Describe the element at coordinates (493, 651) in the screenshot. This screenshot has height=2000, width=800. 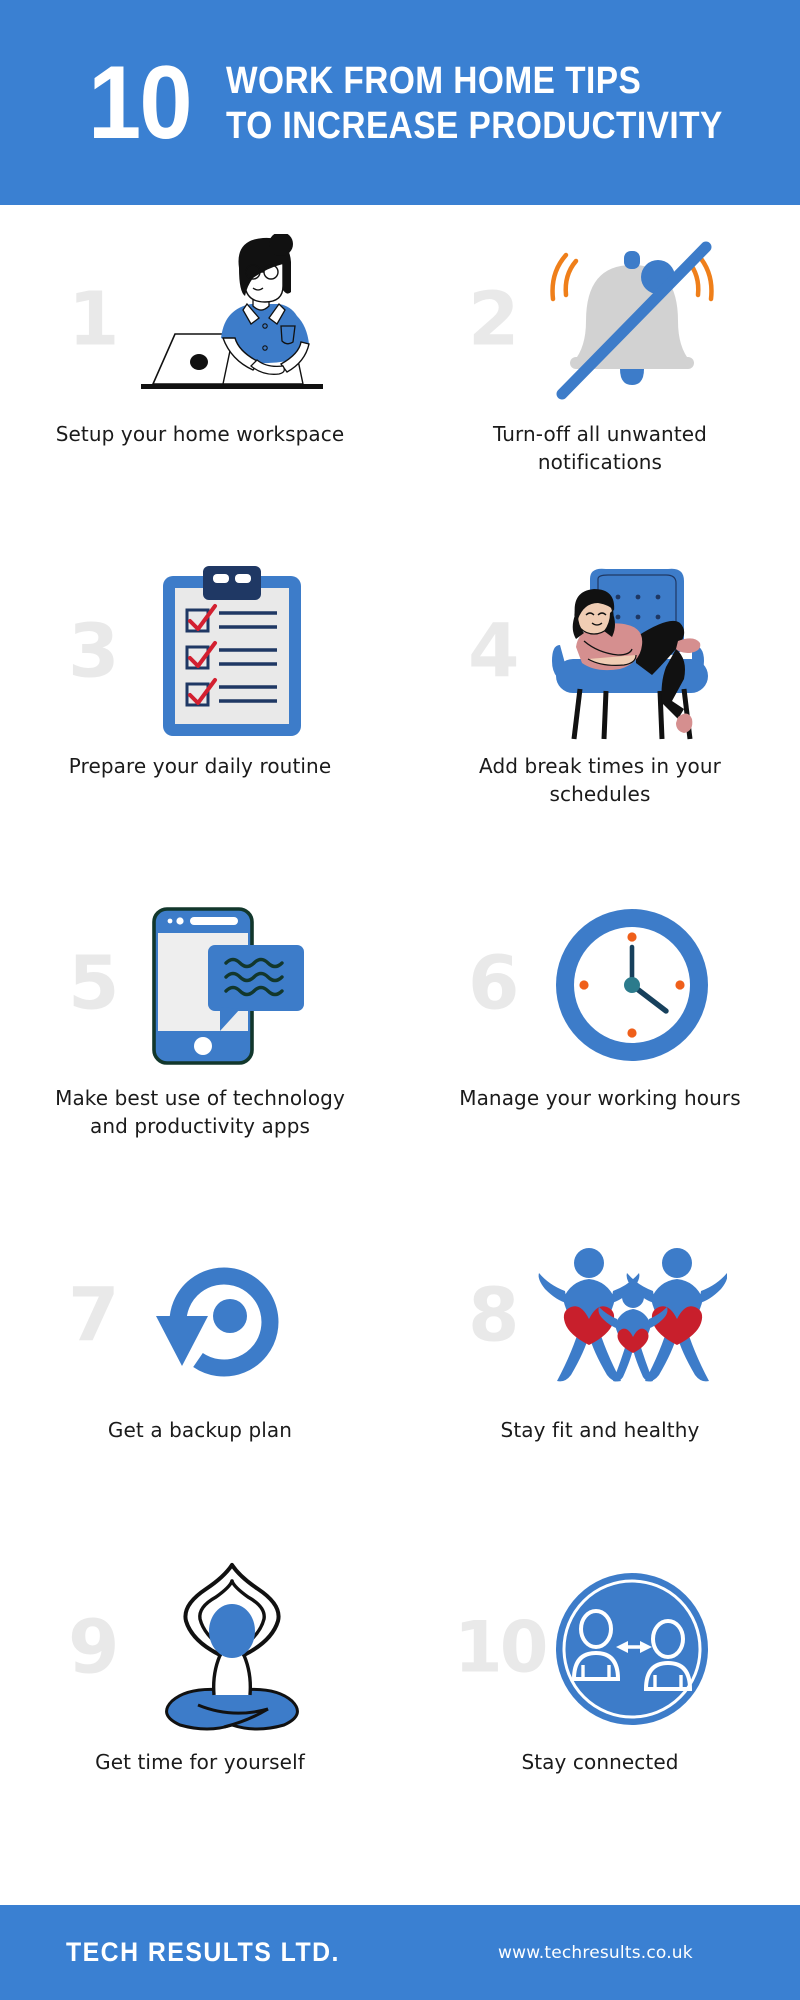
I see `tip-number-4: 4` at that location.